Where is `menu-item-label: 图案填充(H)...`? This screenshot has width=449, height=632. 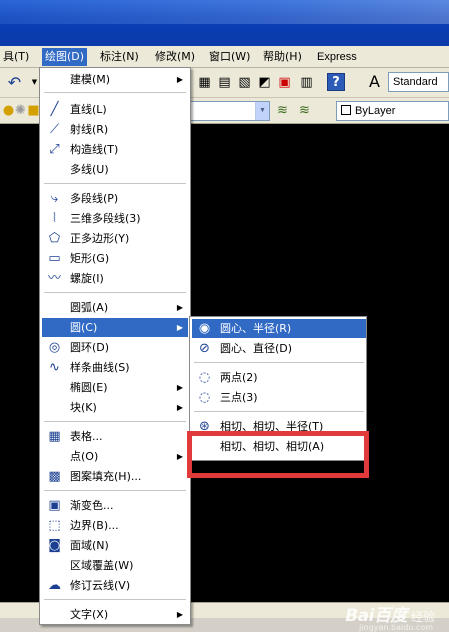
menu-item-label: 图案填充(H)... is located at coordinates (106, 476).